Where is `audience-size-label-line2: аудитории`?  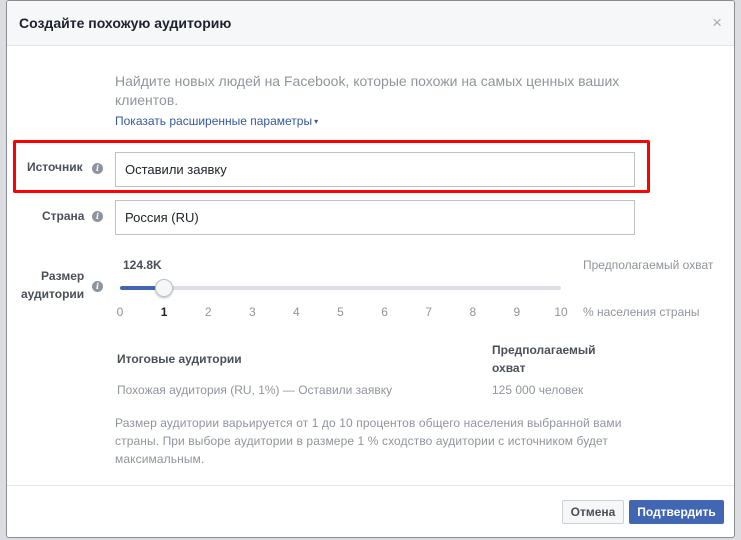
audience-size-label-line2: аудитории is located at coordinates (53, 294).